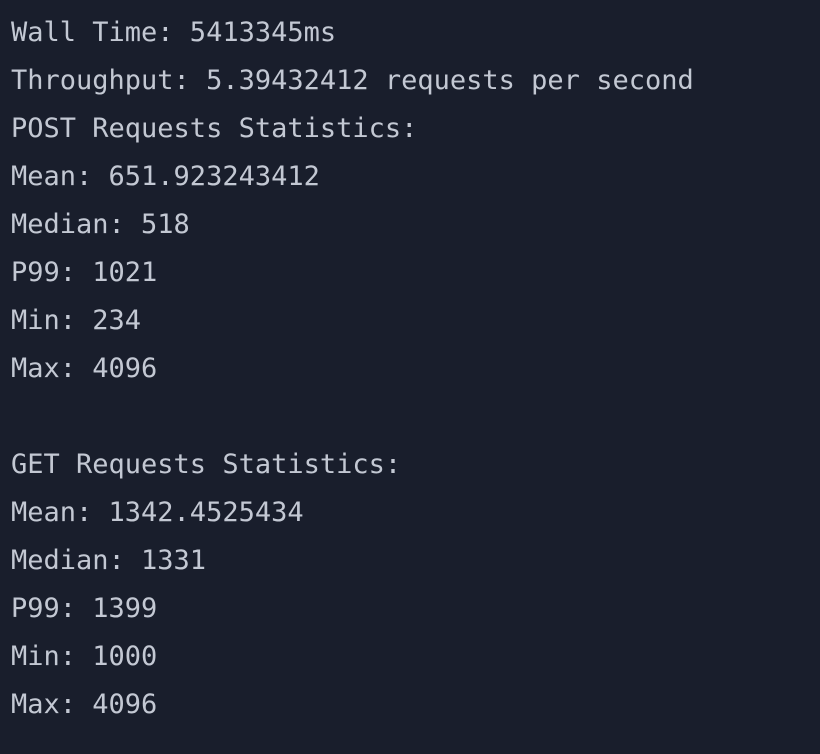 Image resolution: width=820 pixels, height=754 pixels. Describe the element at coordinates (206, 464) in the screenshot. I see `get-stats-heading: GET Requests Statistics:` at that location.